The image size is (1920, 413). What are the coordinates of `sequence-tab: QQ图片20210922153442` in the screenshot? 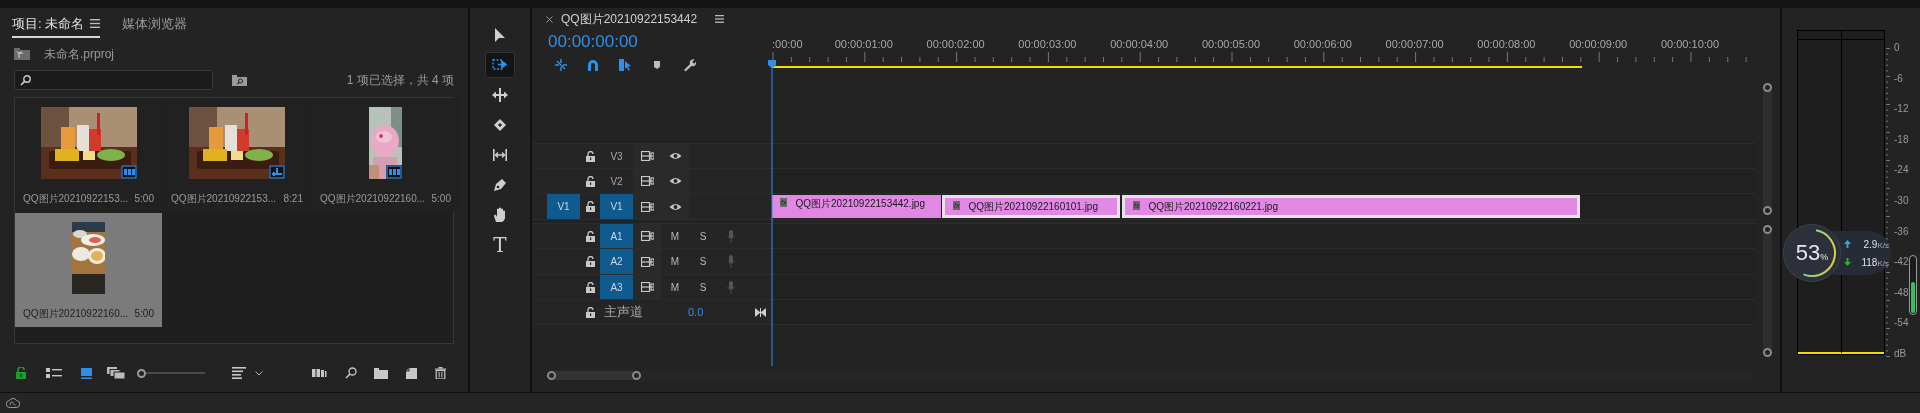 It's located at (629, 19).